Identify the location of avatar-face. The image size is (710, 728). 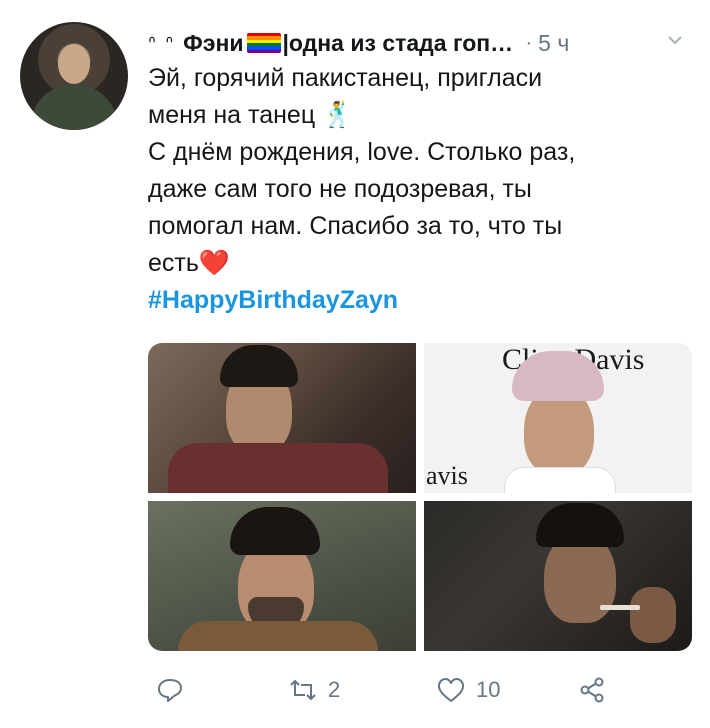
(74, 64).